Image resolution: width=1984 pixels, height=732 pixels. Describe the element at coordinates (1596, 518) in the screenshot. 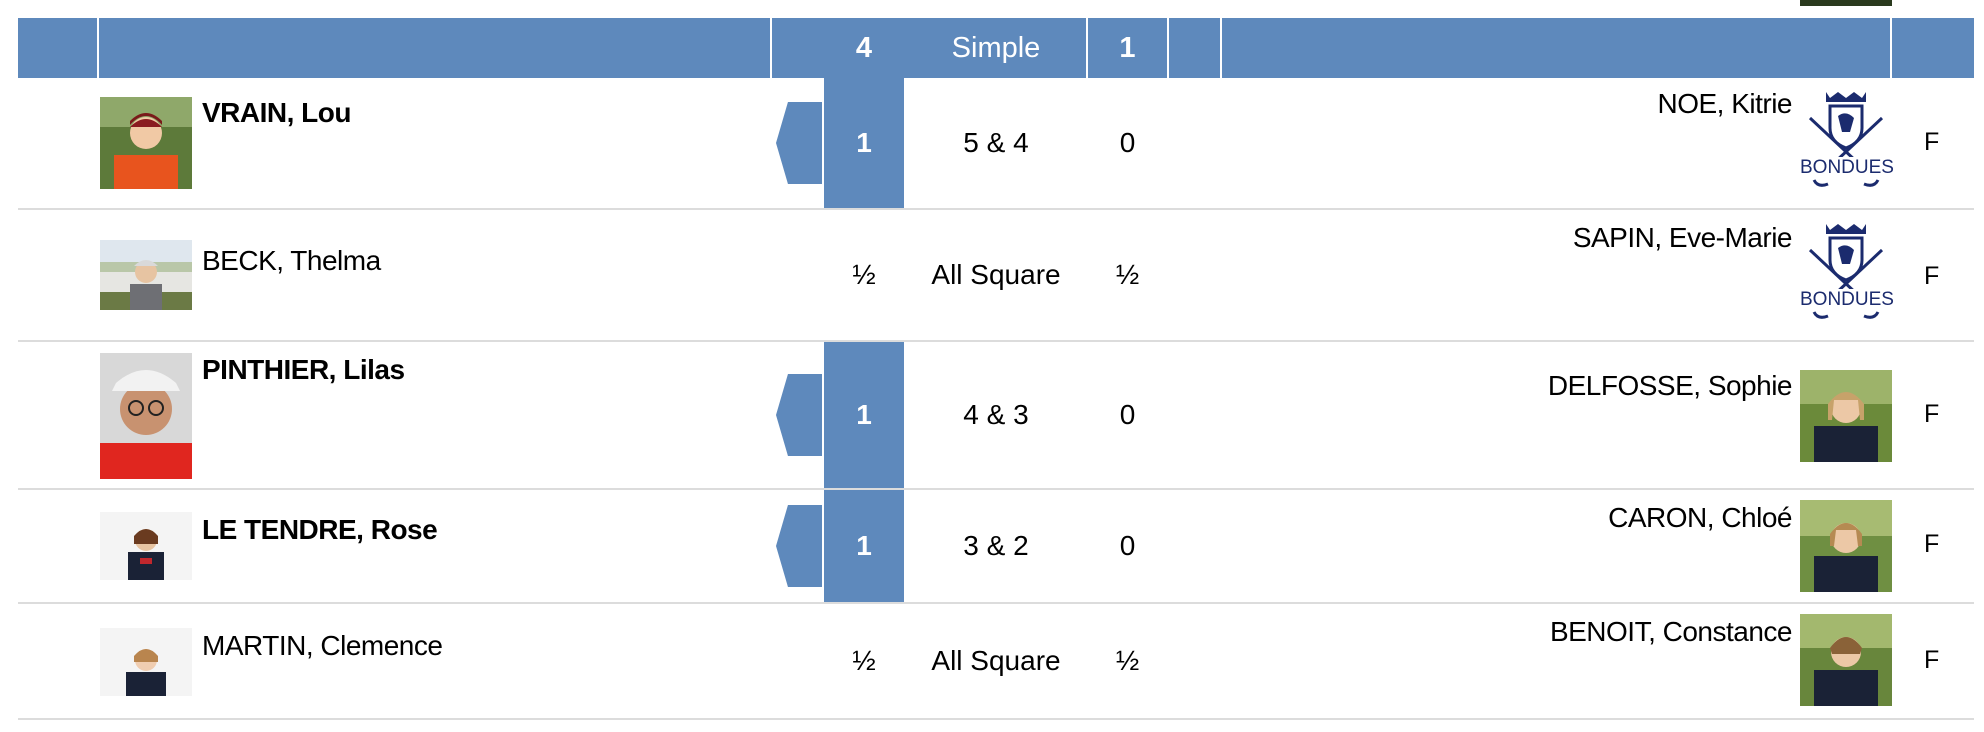

I see `right-player-name: CARON, Chloé` at that location.